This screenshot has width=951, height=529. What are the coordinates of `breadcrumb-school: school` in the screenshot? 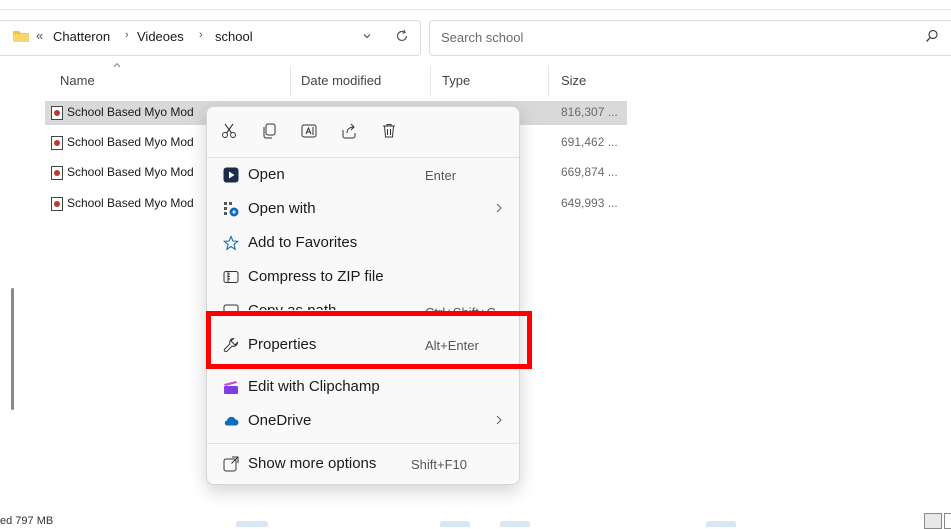 It's located at (234, 36).